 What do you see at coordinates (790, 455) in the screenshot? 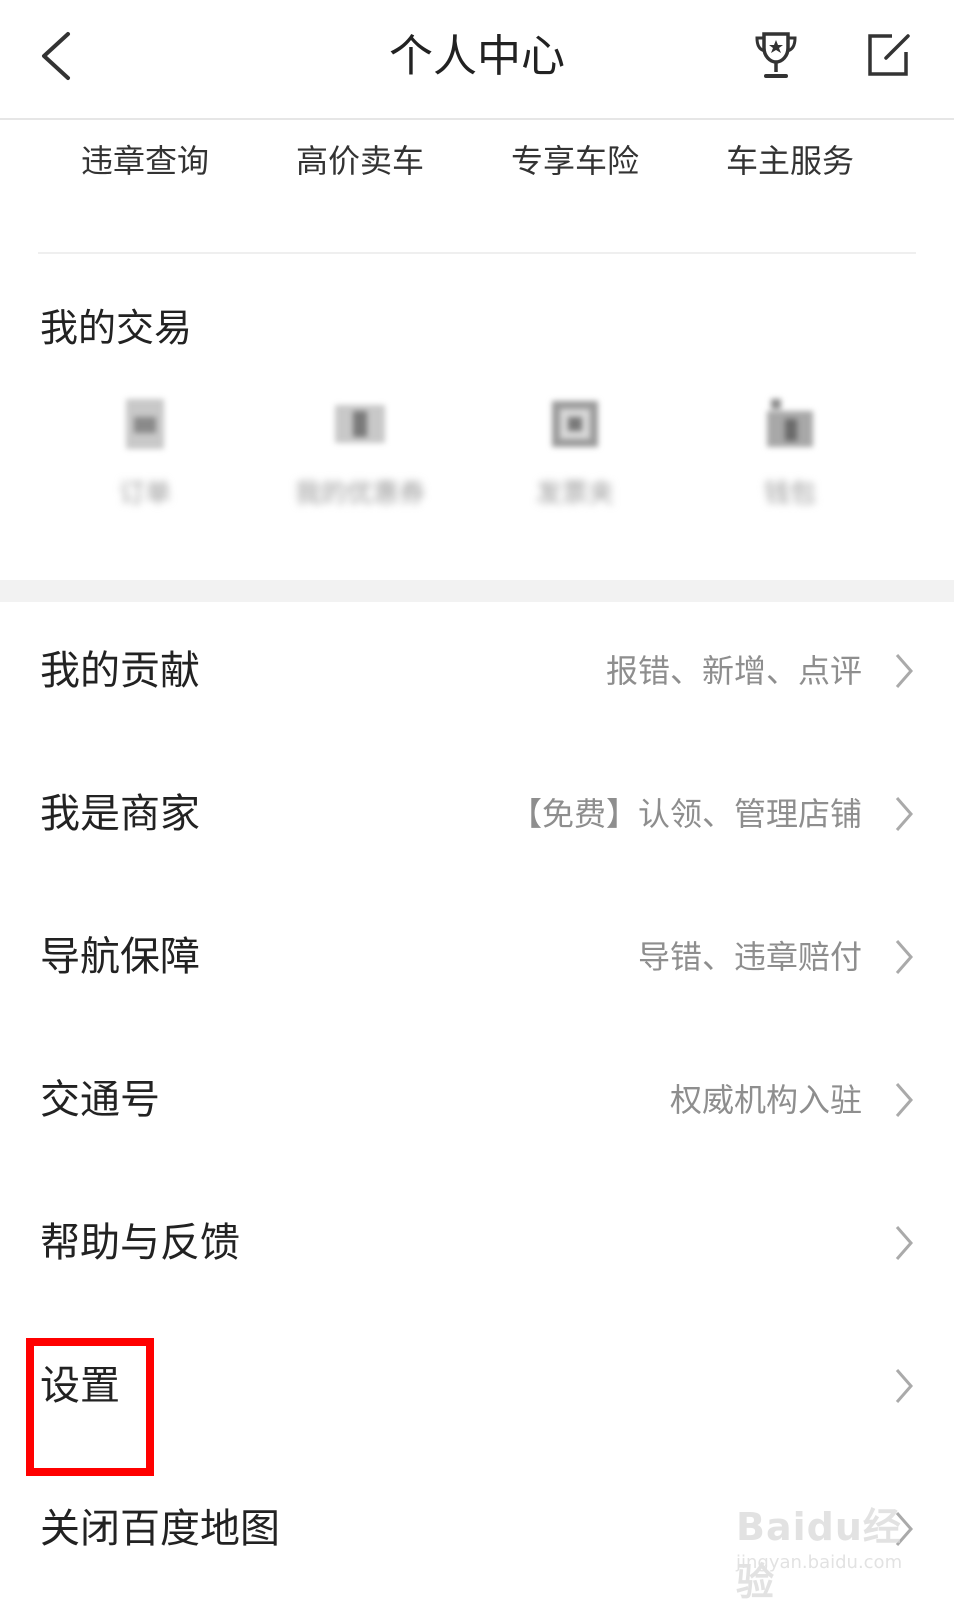
I see `trade-item-wallet: 钱包` at bounding box center [790, 455].